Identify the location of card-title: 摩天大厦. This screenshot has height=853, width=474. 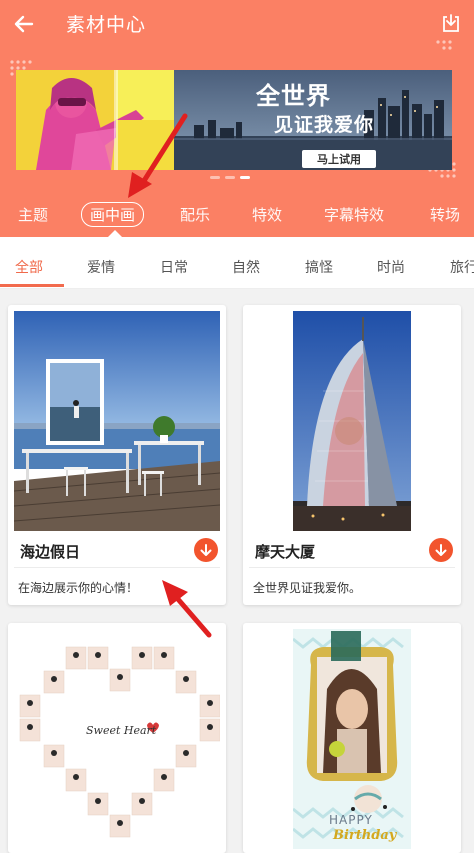
(285, 552).